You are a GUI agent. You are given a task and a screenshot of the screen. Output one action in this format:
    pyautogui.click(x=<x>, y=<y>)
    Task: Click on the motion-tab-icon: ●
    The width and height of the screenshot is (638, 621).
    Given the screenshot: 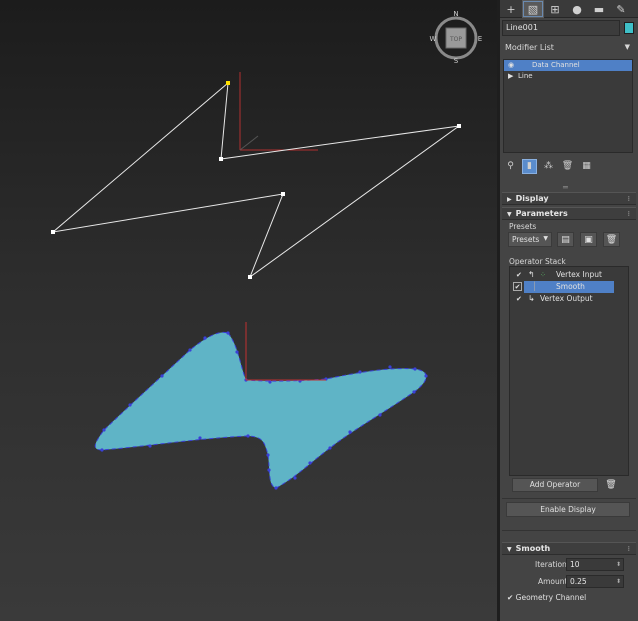 What is the action you would take?
    pyautogui.click(x=577, y=9)
    